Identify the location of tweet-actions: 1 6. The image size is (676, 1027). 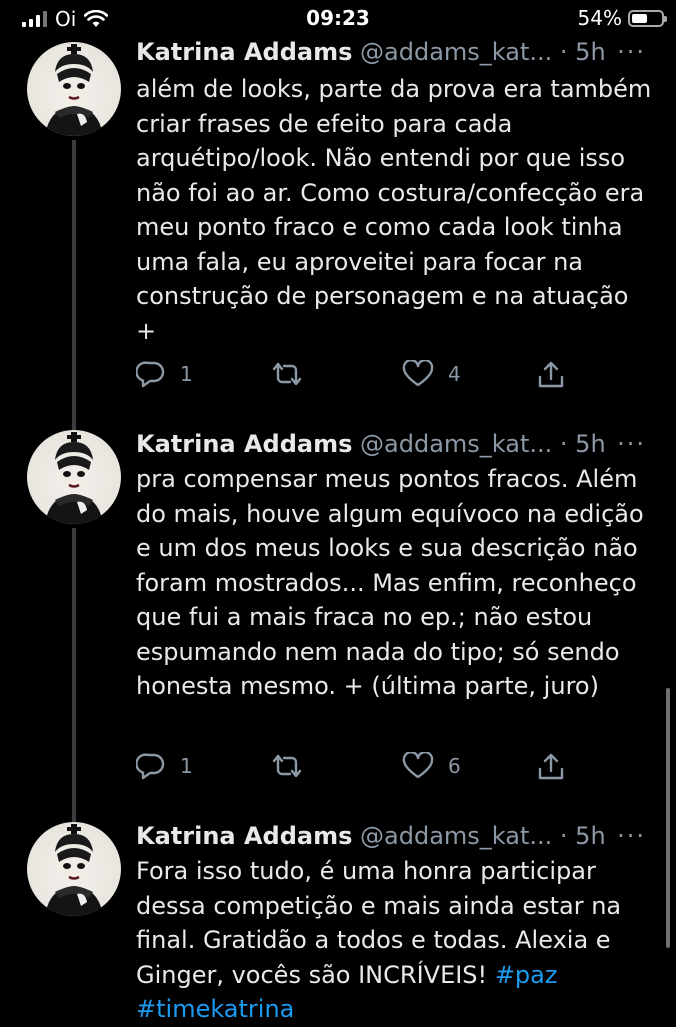
(396, 769).